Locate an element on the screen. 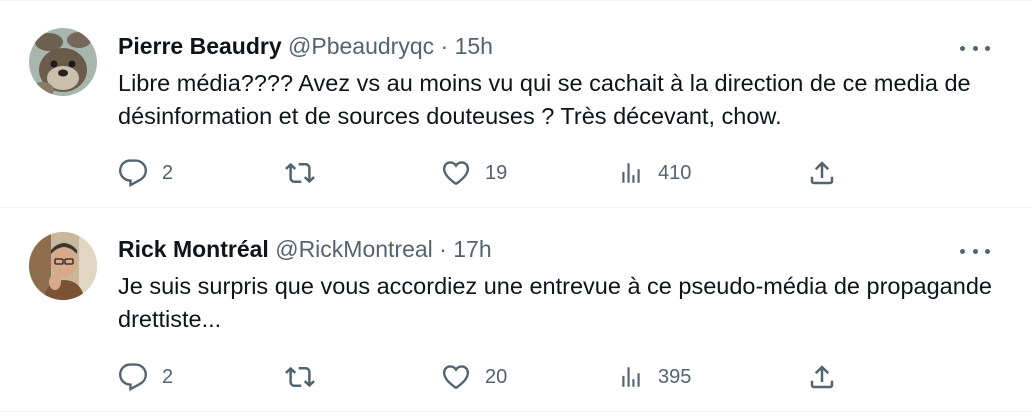 The image size is (1032, 420). like-count: 20 is located at coordinates (496, 376).